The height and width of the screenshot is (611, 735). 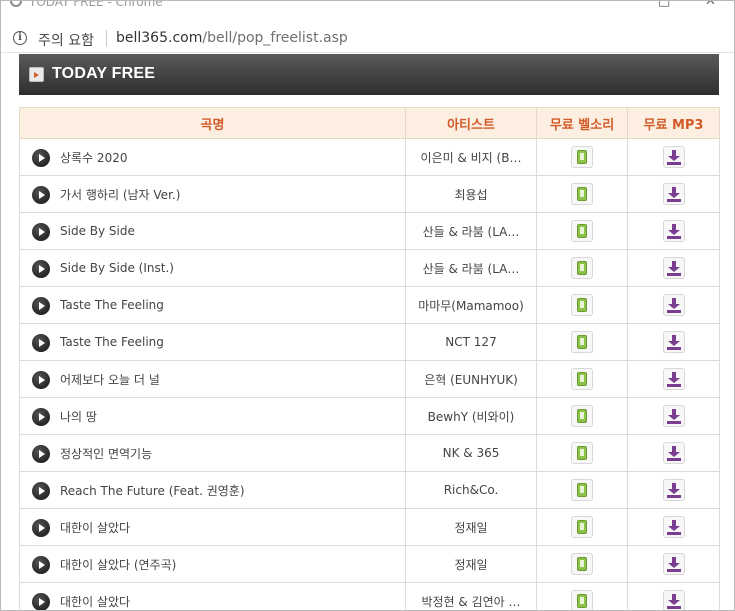 What do you see at coordinates (369, 379) in the screenshot?
I see `table-row: 어제보다 오늘 더 널 은혁 (EUNHYUK)` at bounding box center [369, 379].